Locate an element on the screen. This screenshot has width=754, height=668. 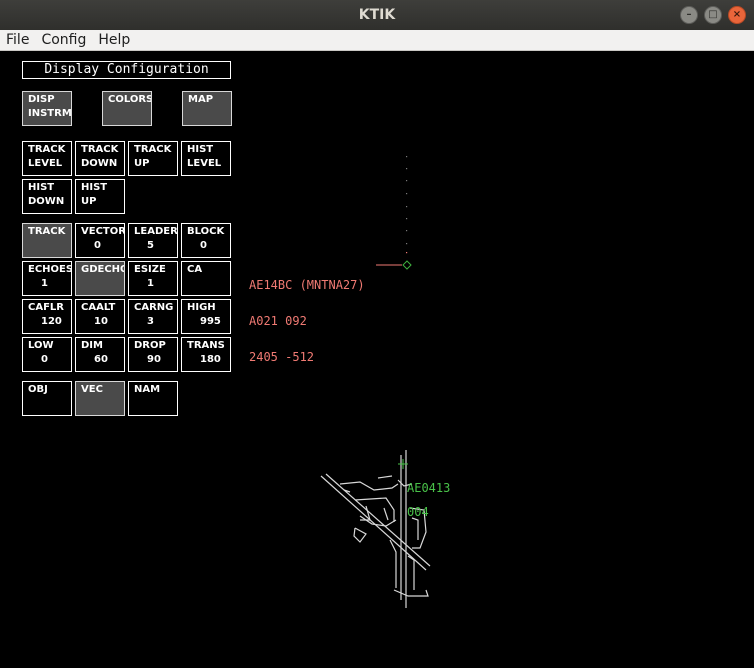
track-history is located at coordinates (407, 205).